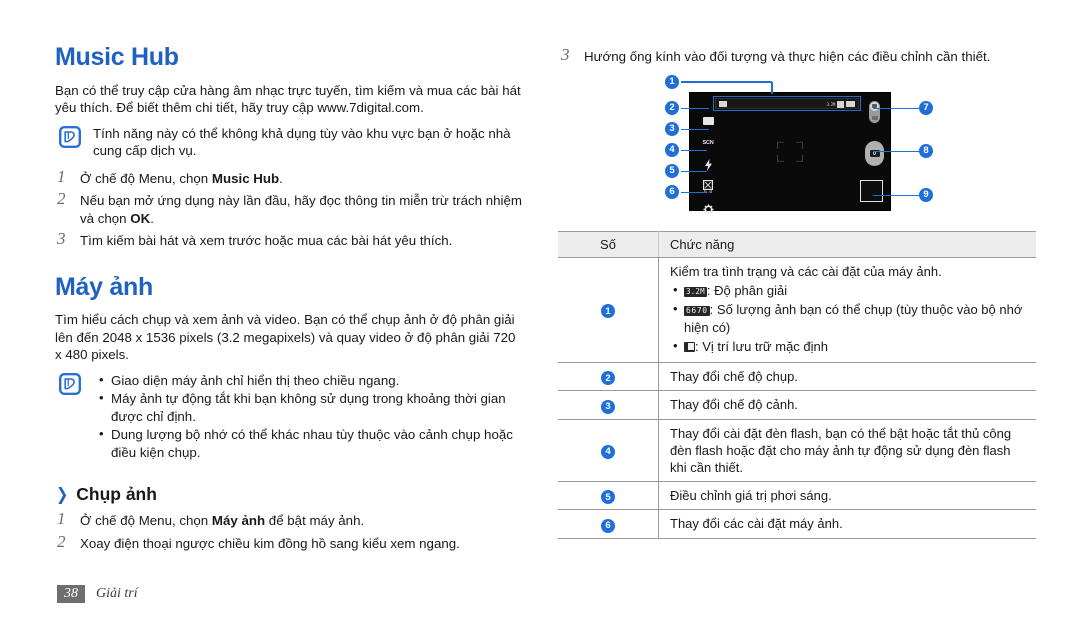 This screenshot has width=1080, height=629. What do you see at coordinates (689, 346) in the screenshot?
I see `storage-location-icon` at bounding box center [689, 346].